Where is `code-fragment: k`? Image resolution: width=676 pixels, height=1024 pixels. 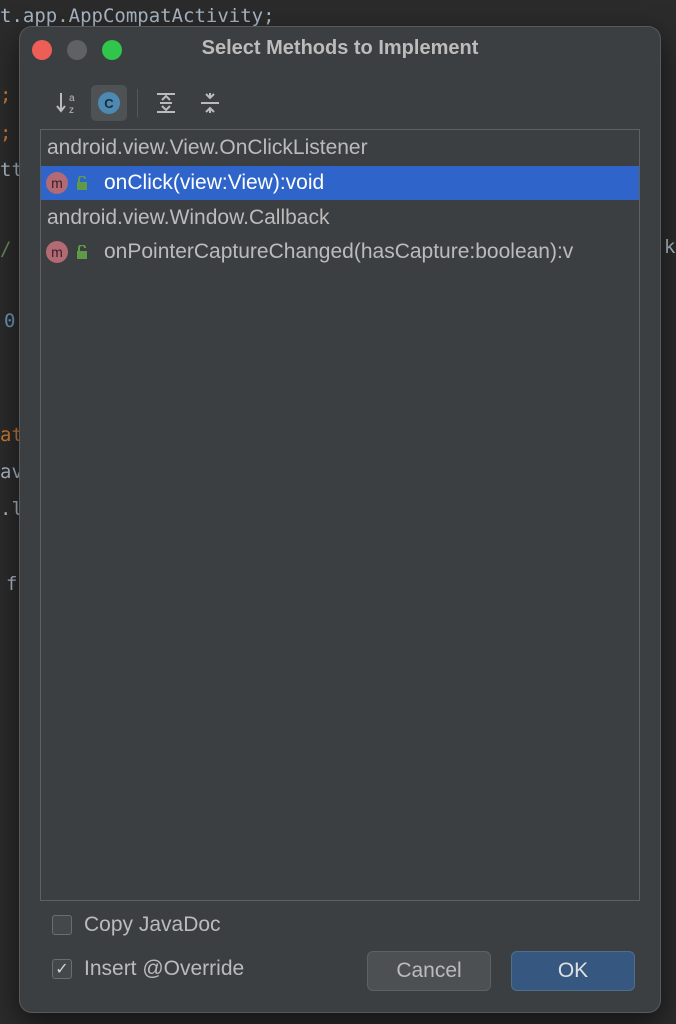
code-fragment: k is located at coordinates (670, 247).